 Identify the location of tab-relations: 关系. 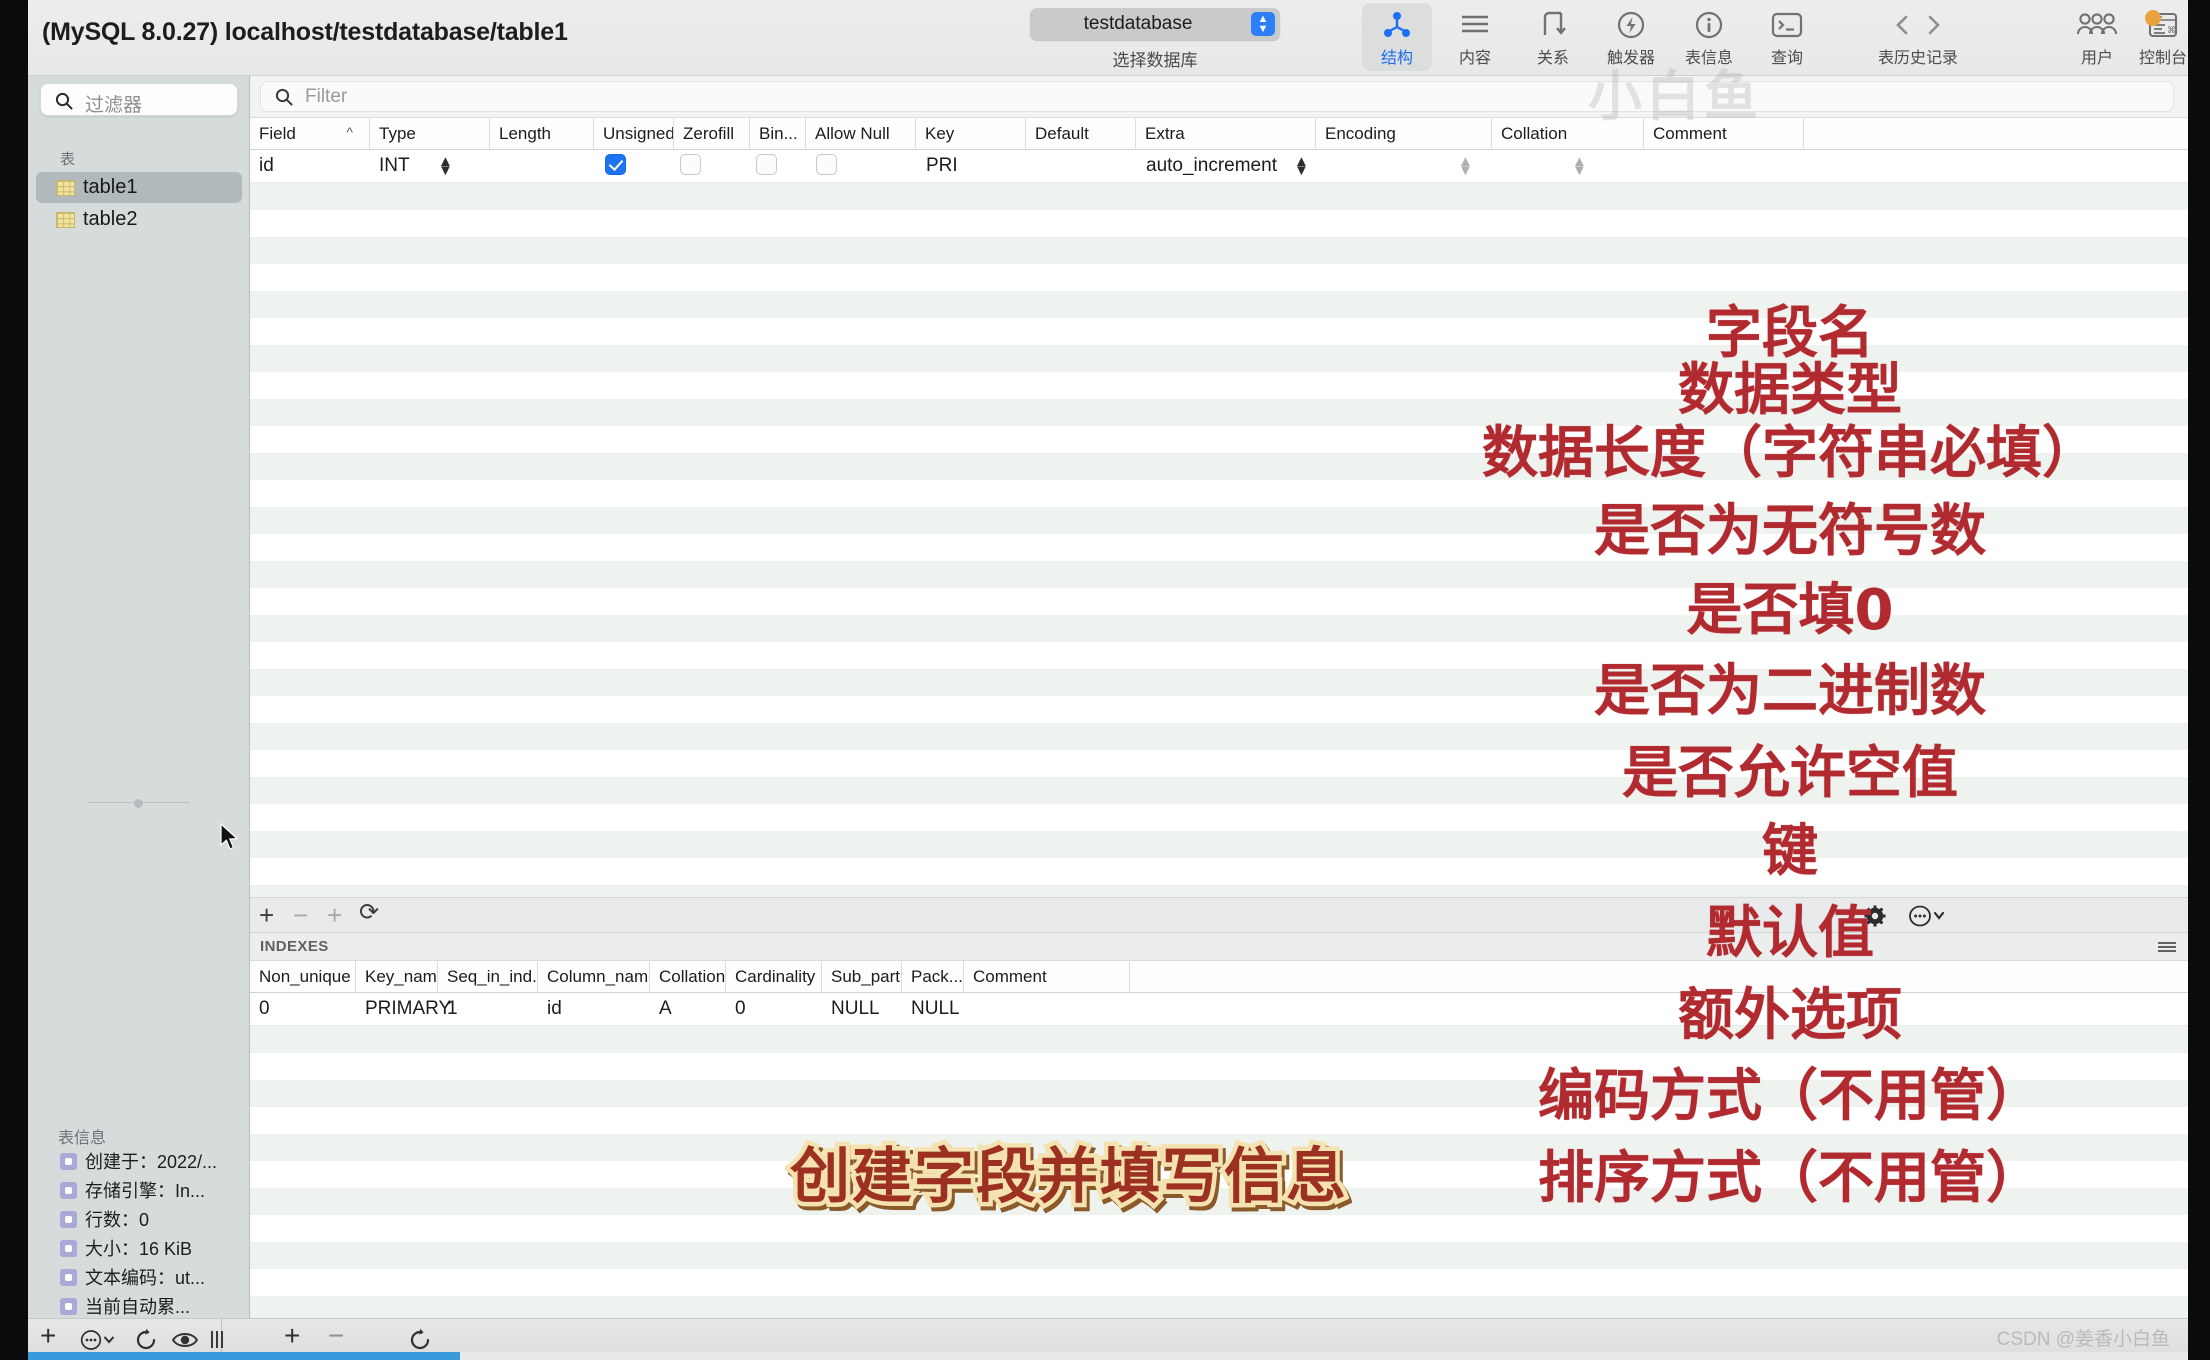
(1553, 37).